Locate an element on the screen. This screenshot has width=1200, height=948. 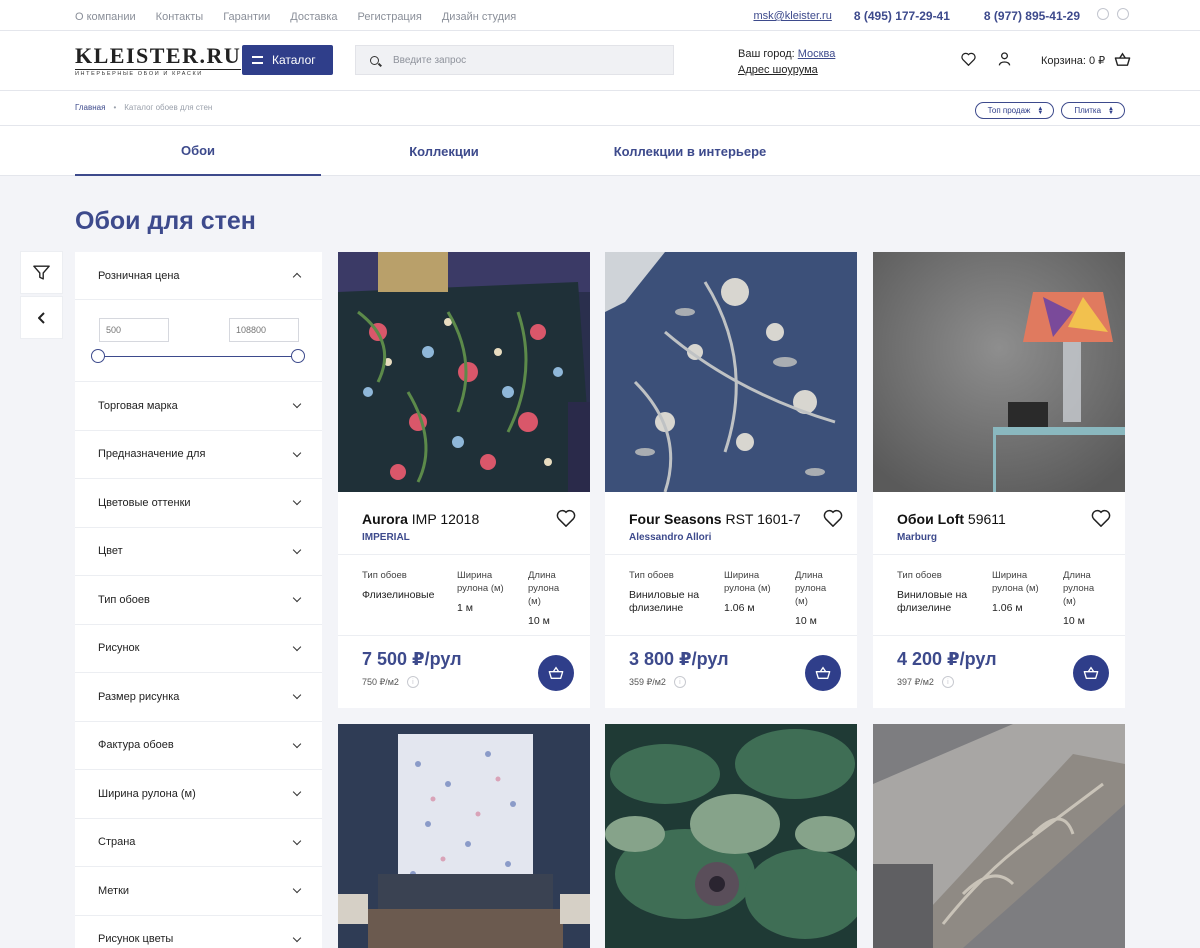
filter-roll-width: Ширина рулона (м) is located at coordinates (198, 794).